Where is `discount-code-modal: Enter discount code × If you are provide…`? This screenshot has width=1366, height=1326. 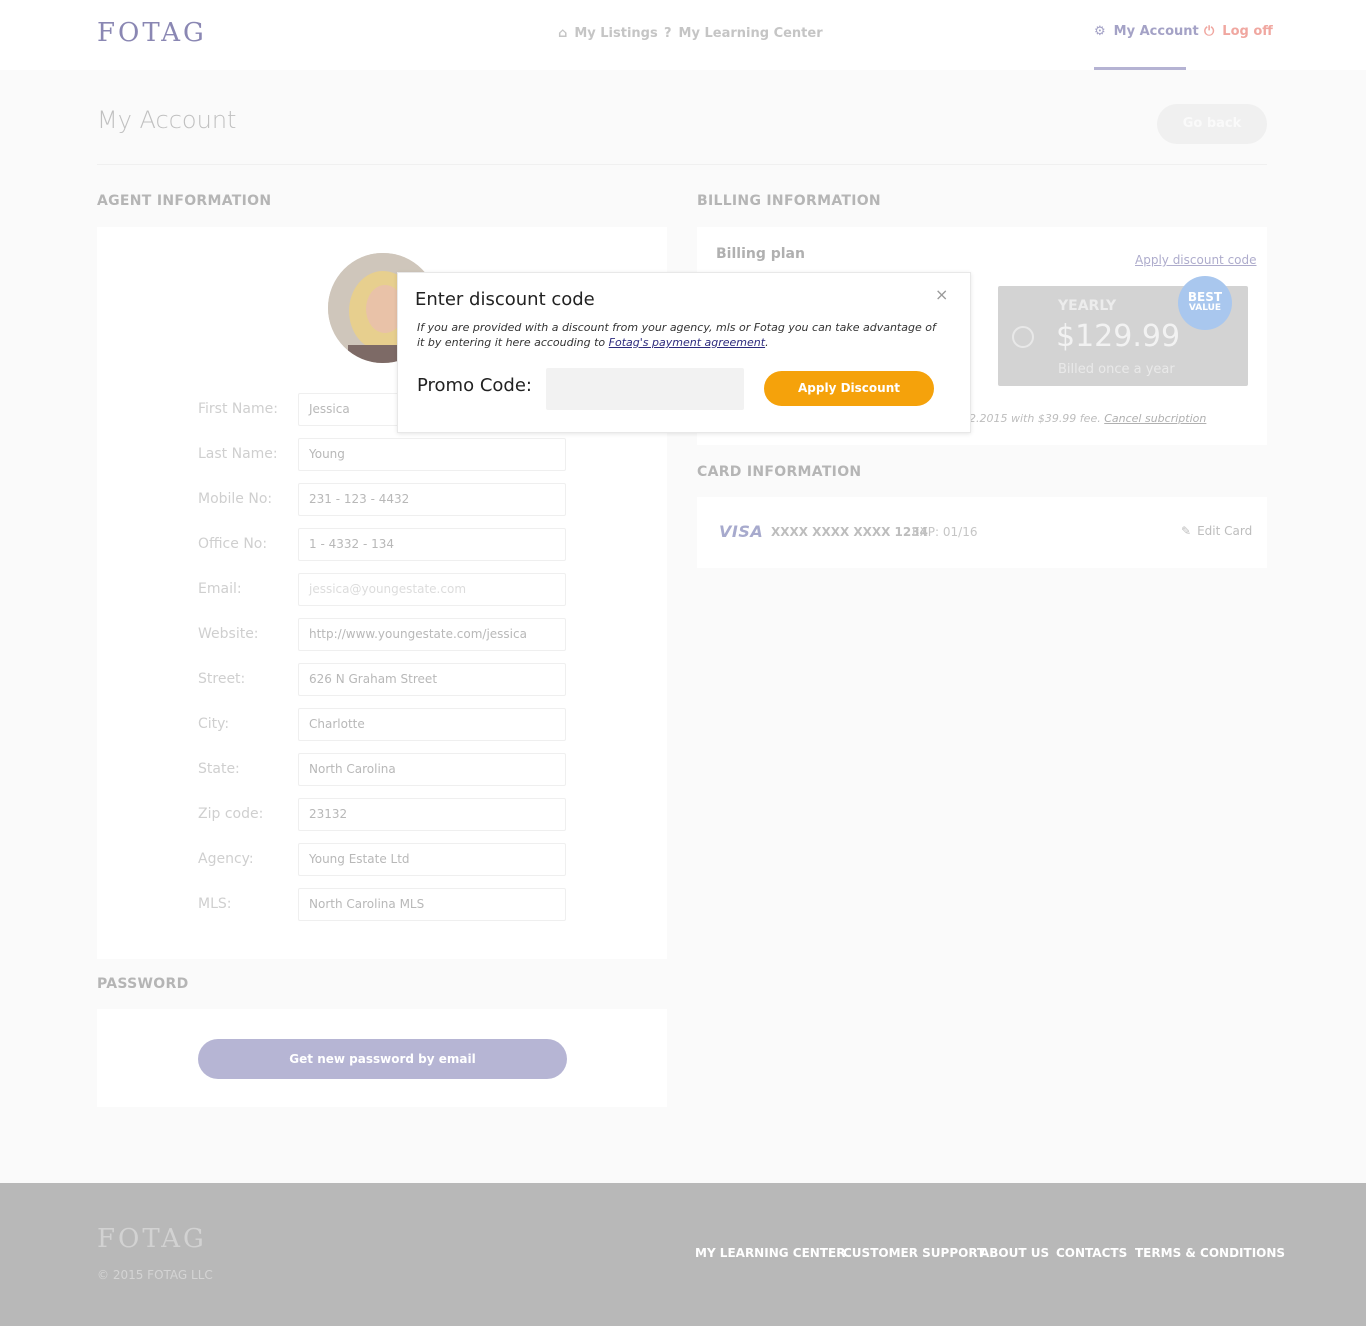 discount-code-modal: Enter discount code × If you are provide… is located at coordinates (684, 352).